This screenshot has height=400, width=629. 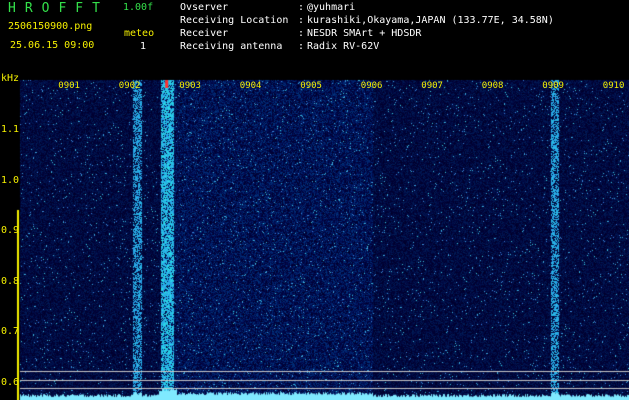 What do you see at coordinates (553, 86) in the screenshot?
I see `x-tick-label: 0909` at bounding box center [553, 86].